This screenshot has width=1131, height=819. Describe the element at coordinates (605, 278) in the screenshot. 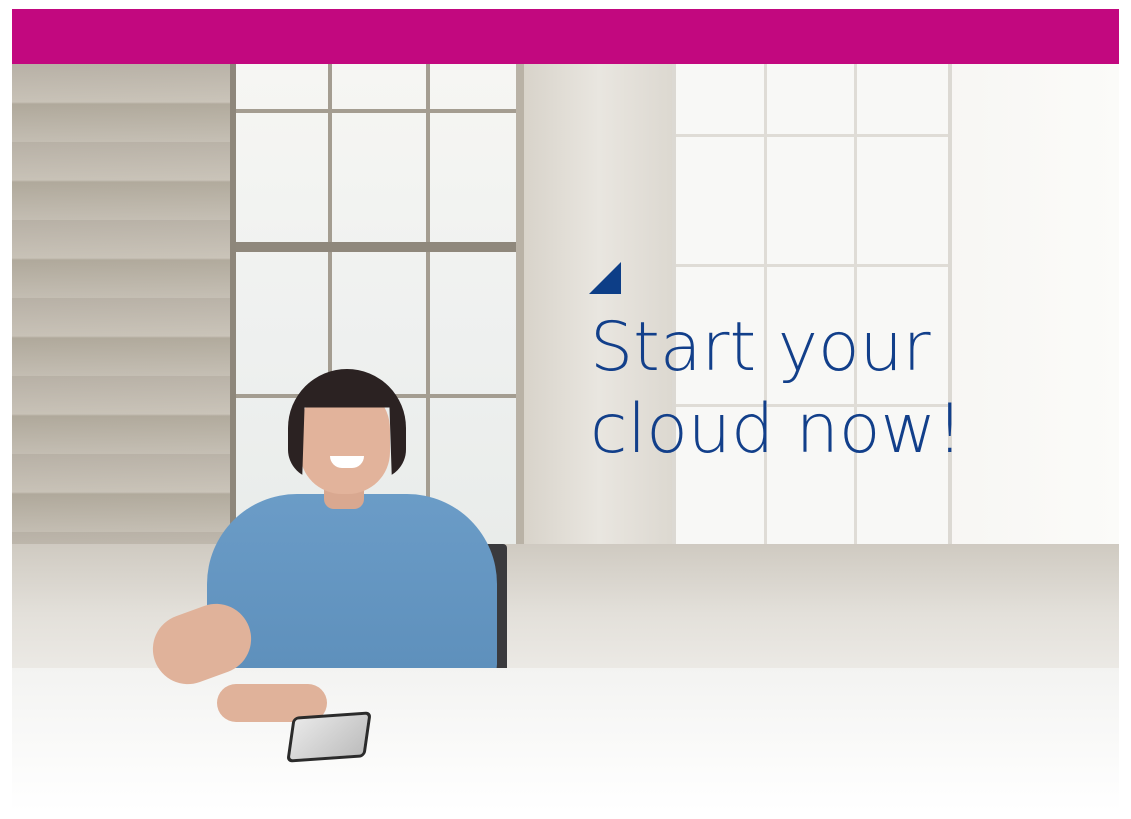

I see `triangle-accent-icon` at that location.